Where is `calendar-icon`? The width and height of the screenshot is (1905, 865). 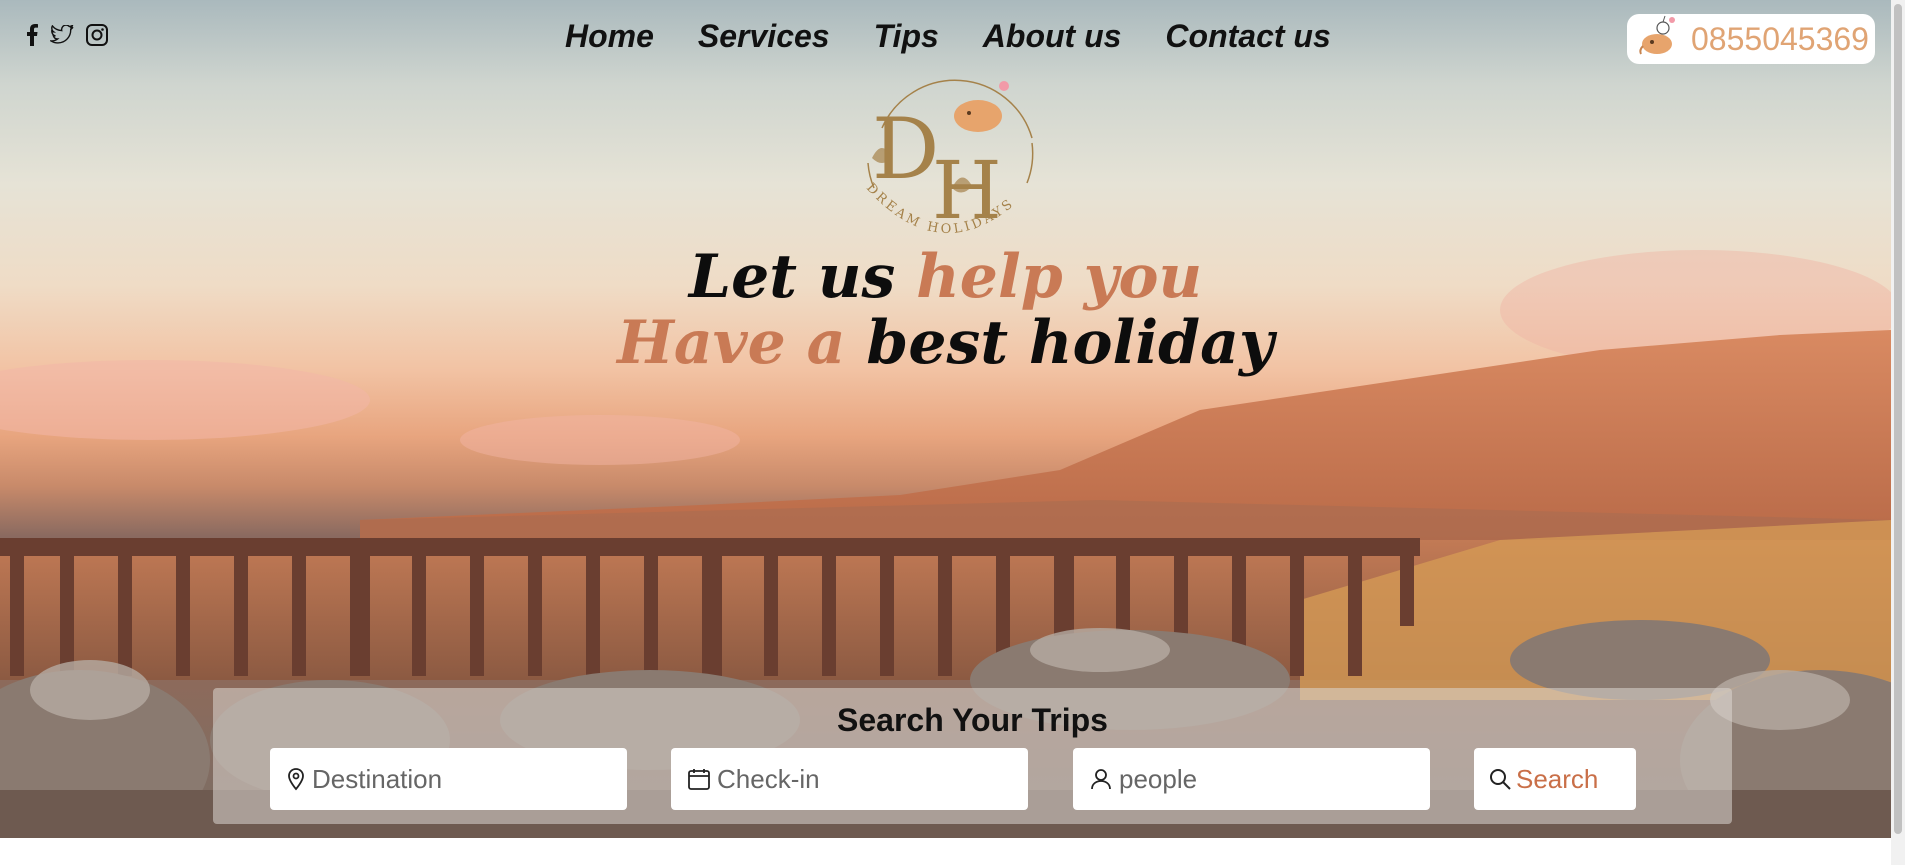
calendar-icon is located at coordinates (699, 779).